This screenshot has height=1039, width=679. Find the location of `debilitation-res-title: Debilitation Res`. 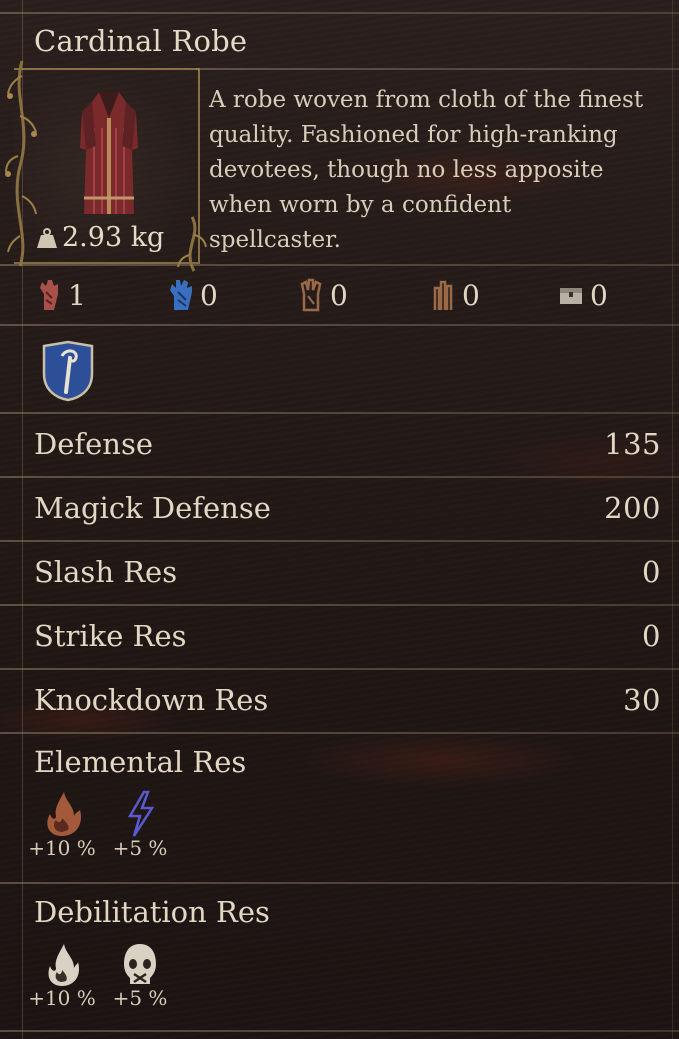

debilitation-res-title: Debilitation Res is located at coordinates (152, 912).